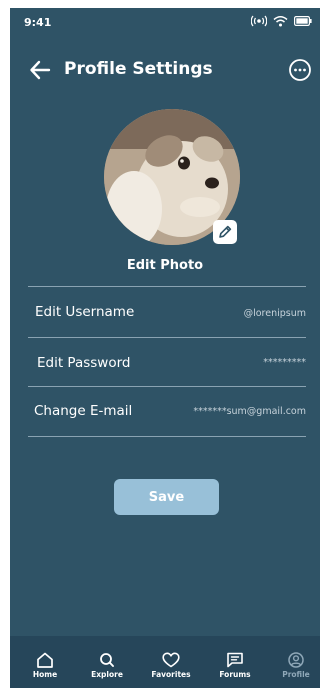 Image resolution: width=327 pixels, height=693 pixels. What do you see at coordinates (45, 674) in the screenshot?
I see `nav-label-home: Home` at bounding box center [45, 674].